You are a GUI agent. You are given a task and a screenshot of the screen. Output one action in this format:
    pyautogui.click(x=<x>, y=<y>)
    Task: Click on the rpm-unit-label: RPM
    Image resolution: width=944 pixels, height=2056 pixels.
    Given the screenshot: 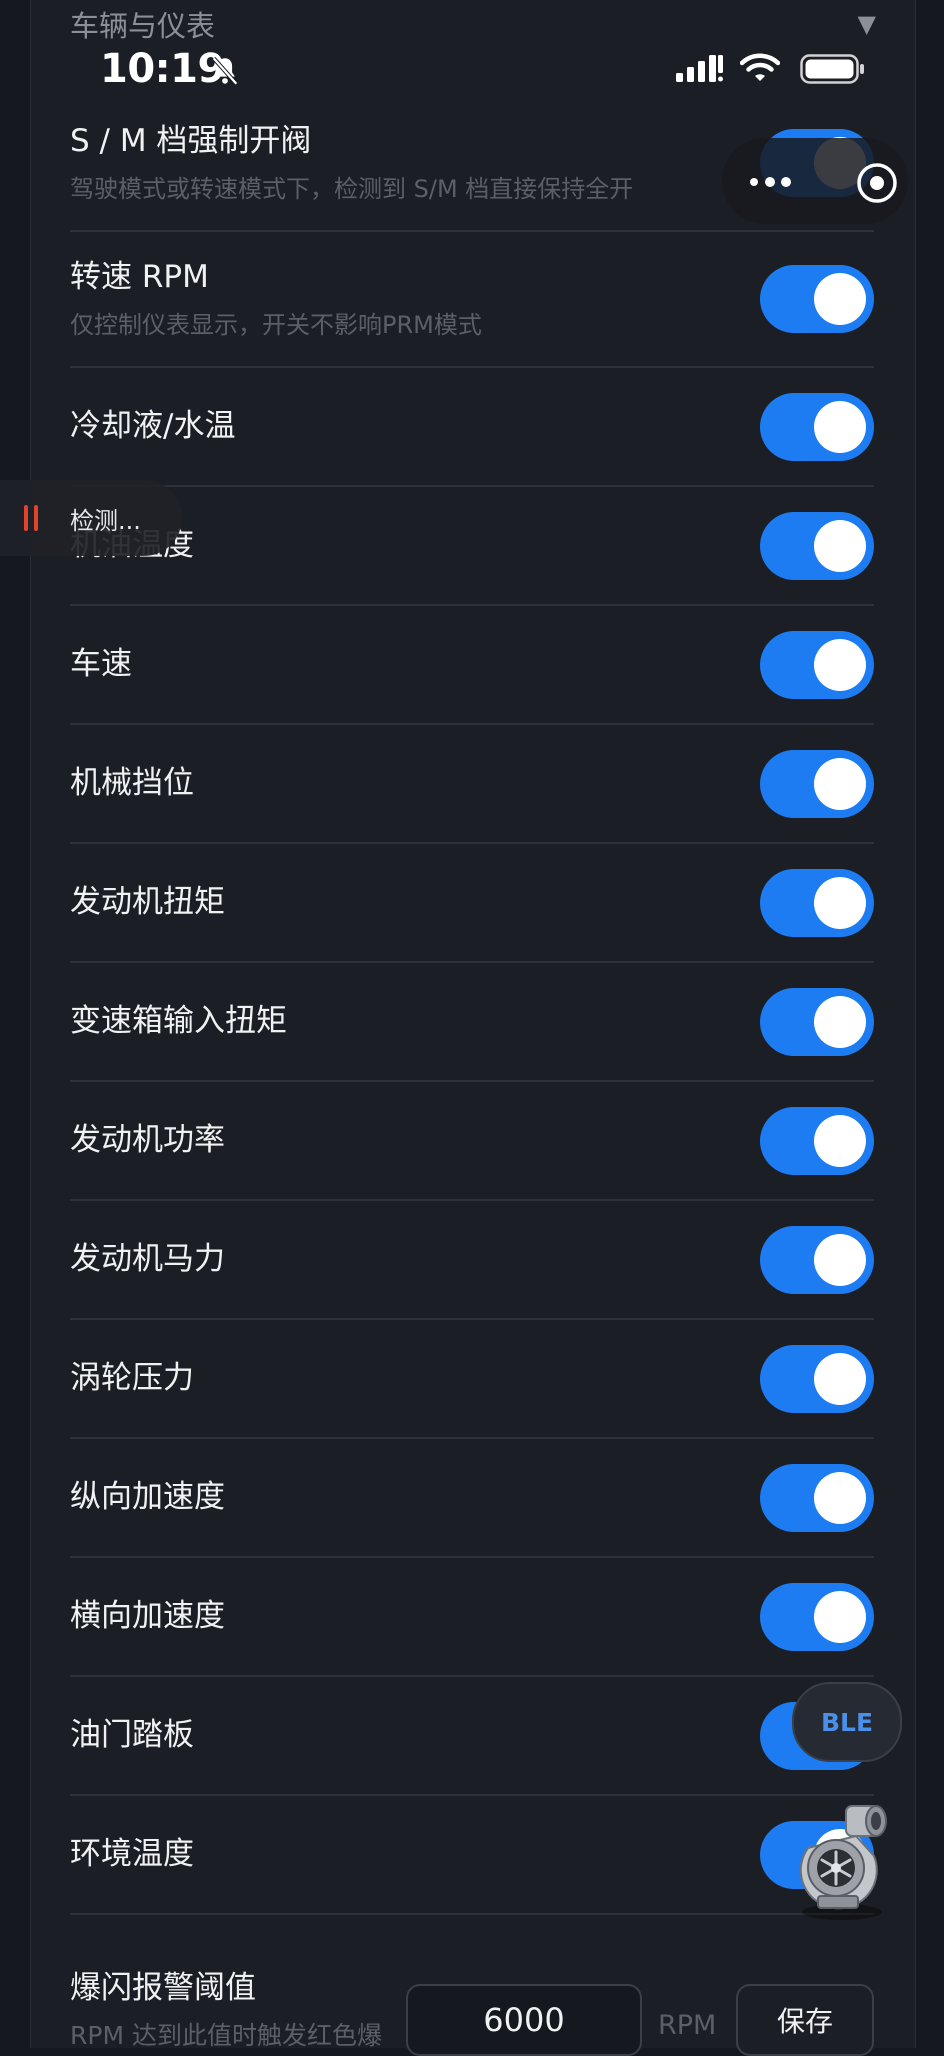 What is the action you would take?
    pyautogui.click(x=687, y=2025)
    